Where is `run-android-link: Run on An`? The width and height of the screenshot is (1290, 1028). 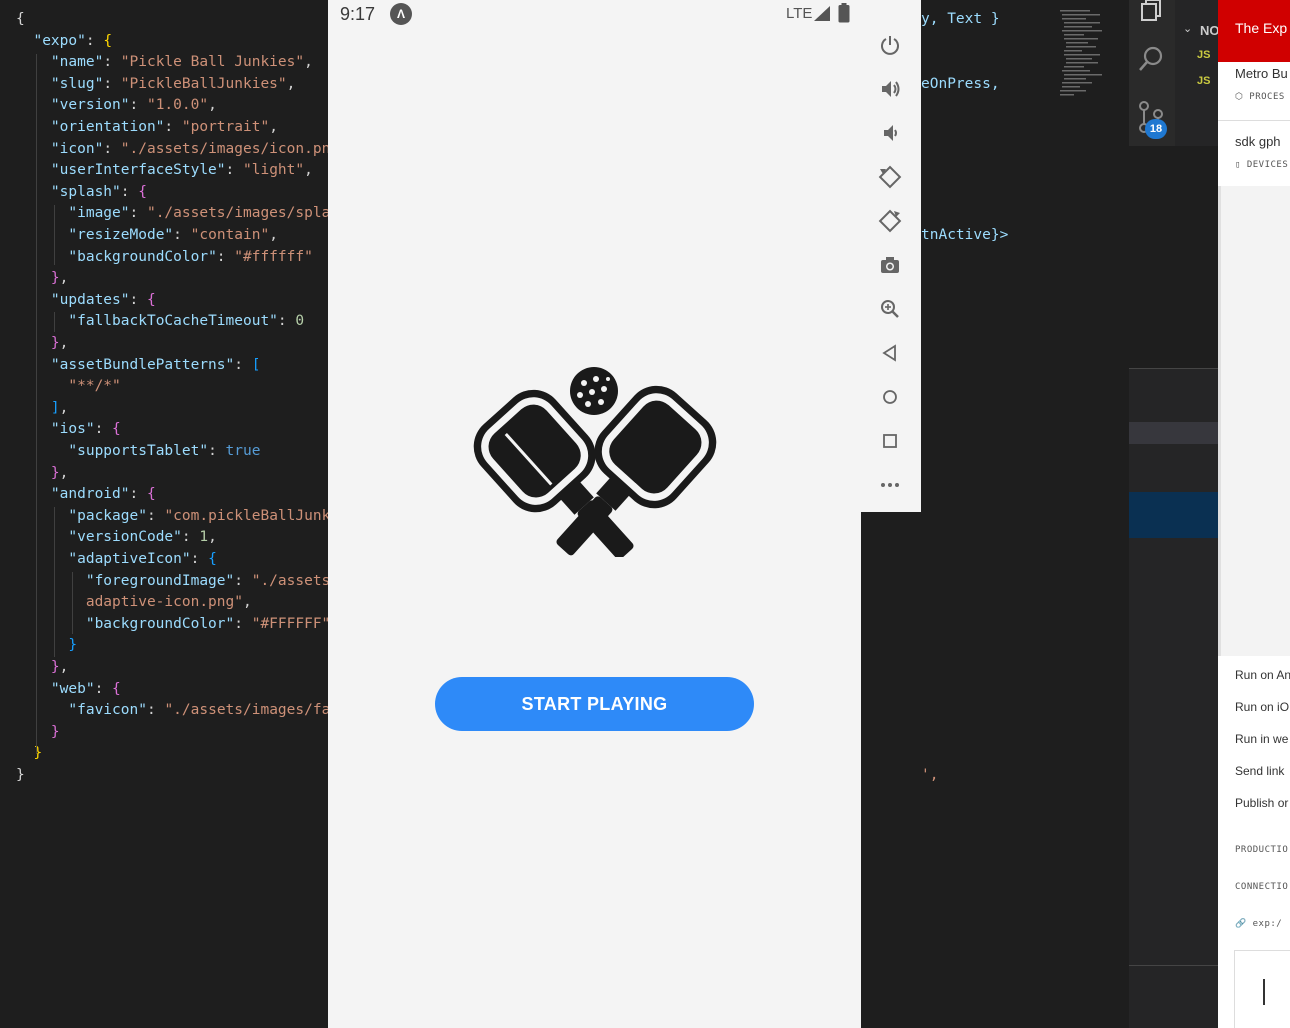 run-android-link: Run on An is located at coordinates (1262, 675).